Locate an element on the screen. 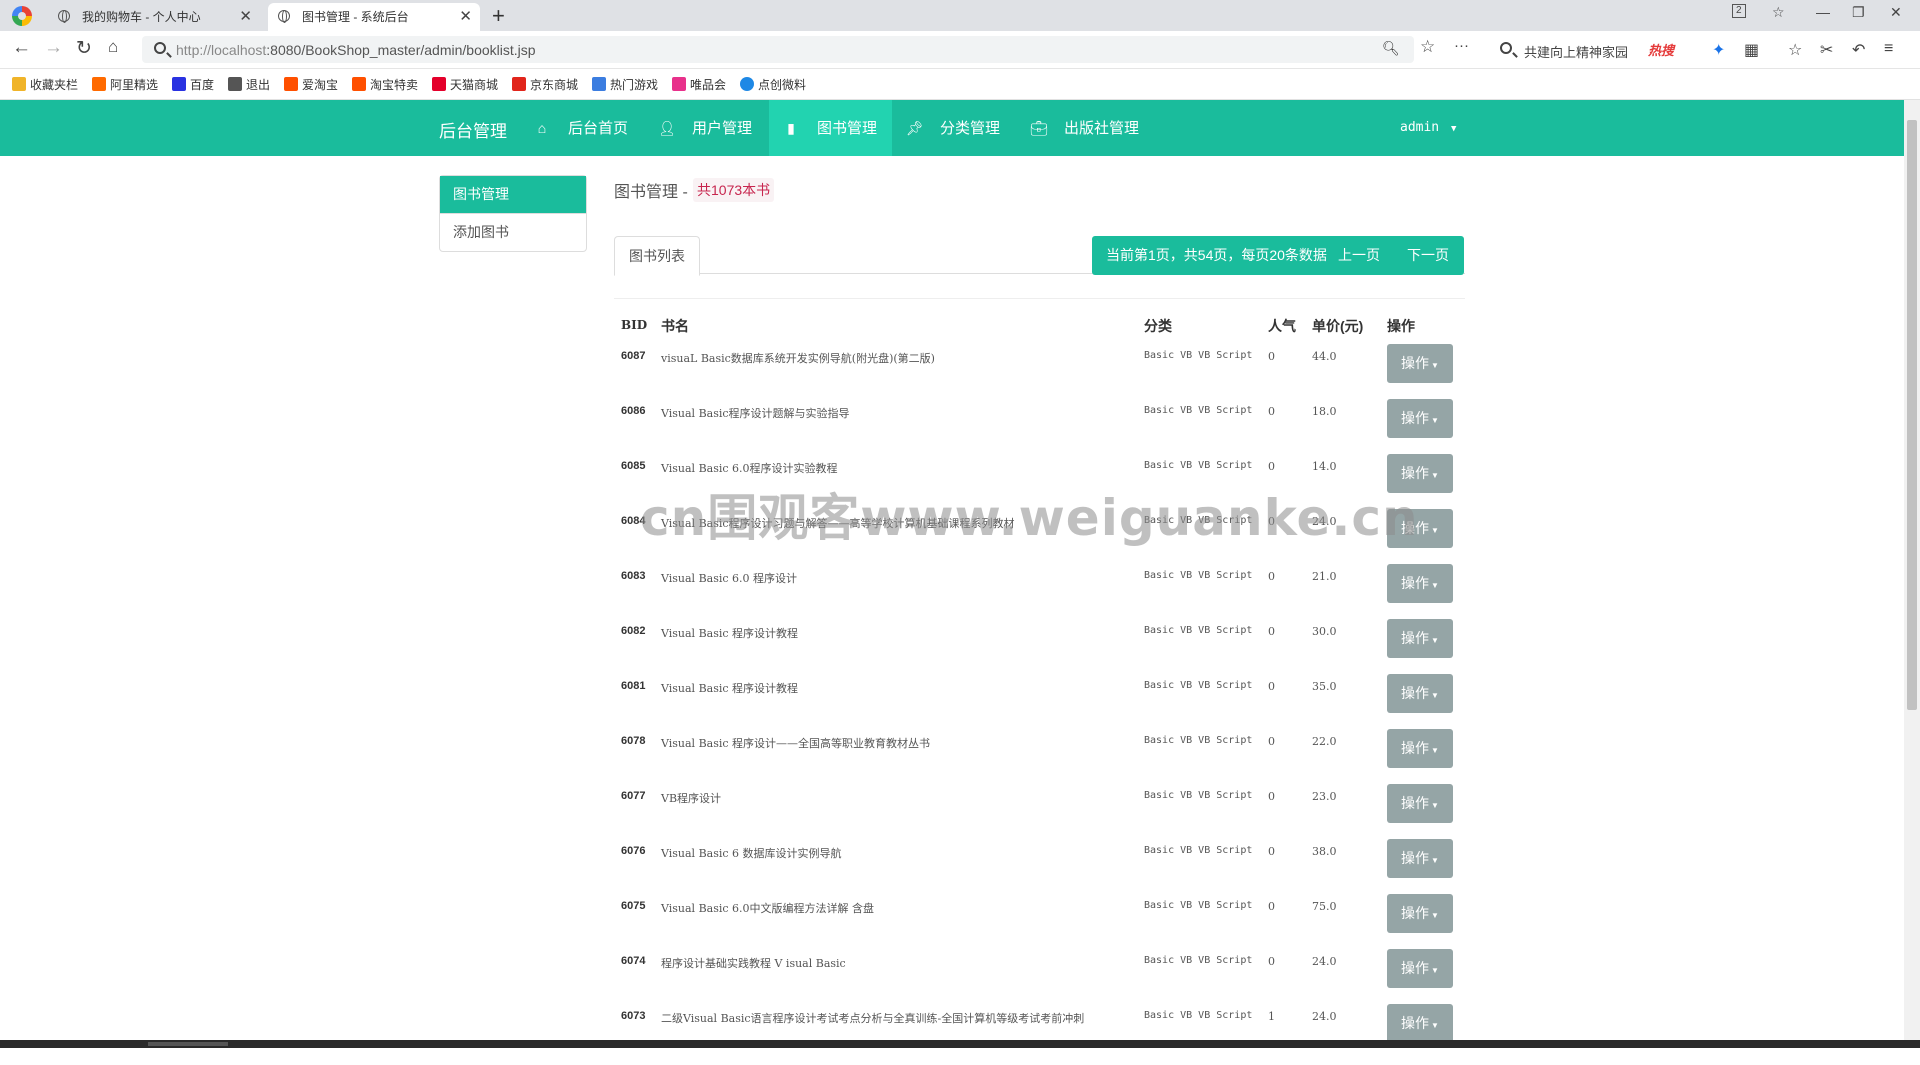 This screenshot has height=1065, width=1920. bookmark-item: 点创微料 is located at coordinates (773, 84).